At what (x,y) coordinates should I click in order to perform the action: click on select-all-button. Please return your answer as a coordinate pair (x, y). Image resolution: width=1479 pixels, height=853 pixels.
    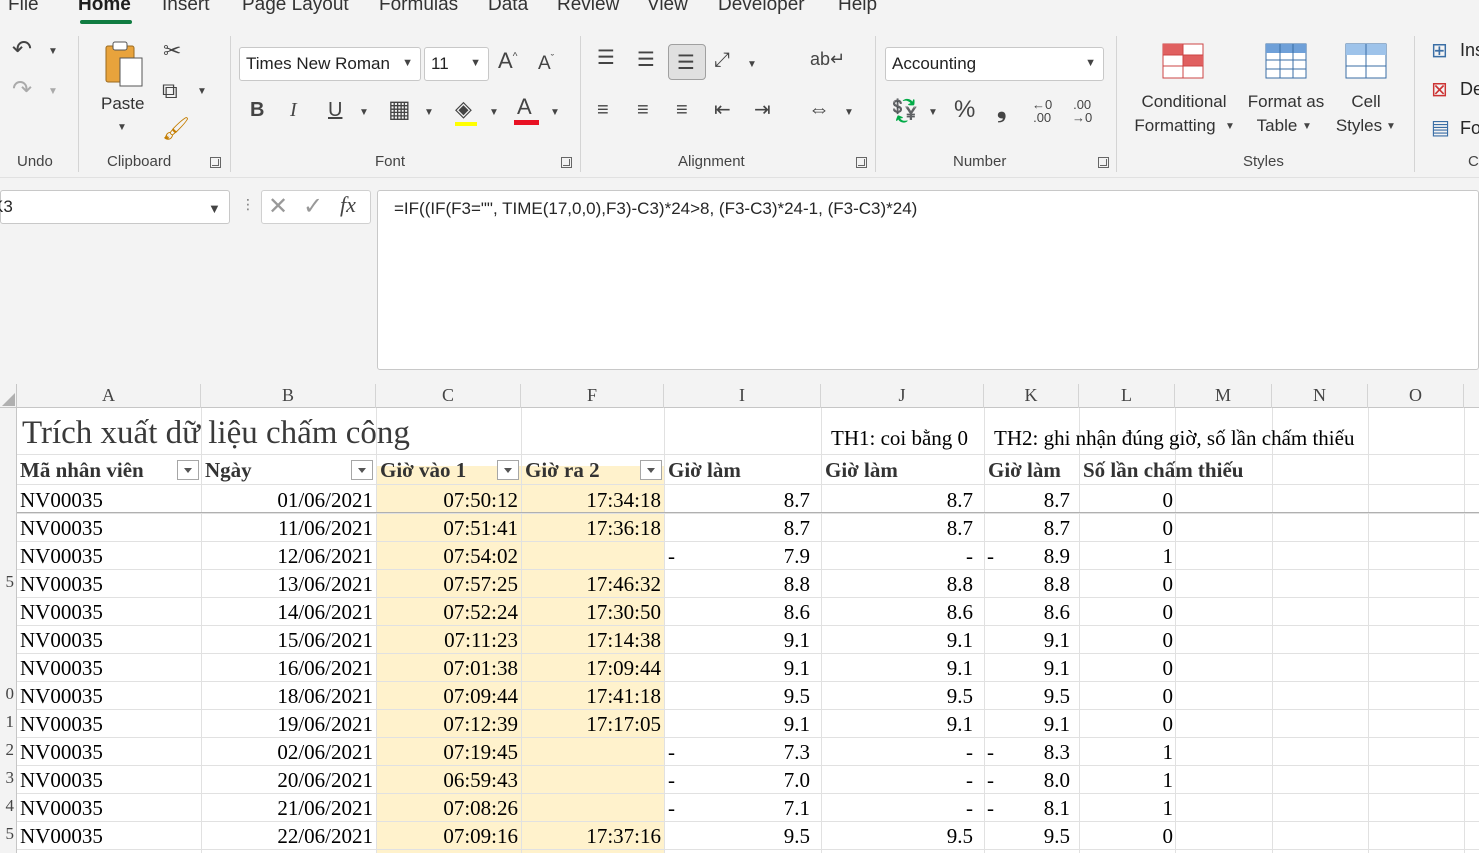
    Looking at the image, I should click on (8, 396).